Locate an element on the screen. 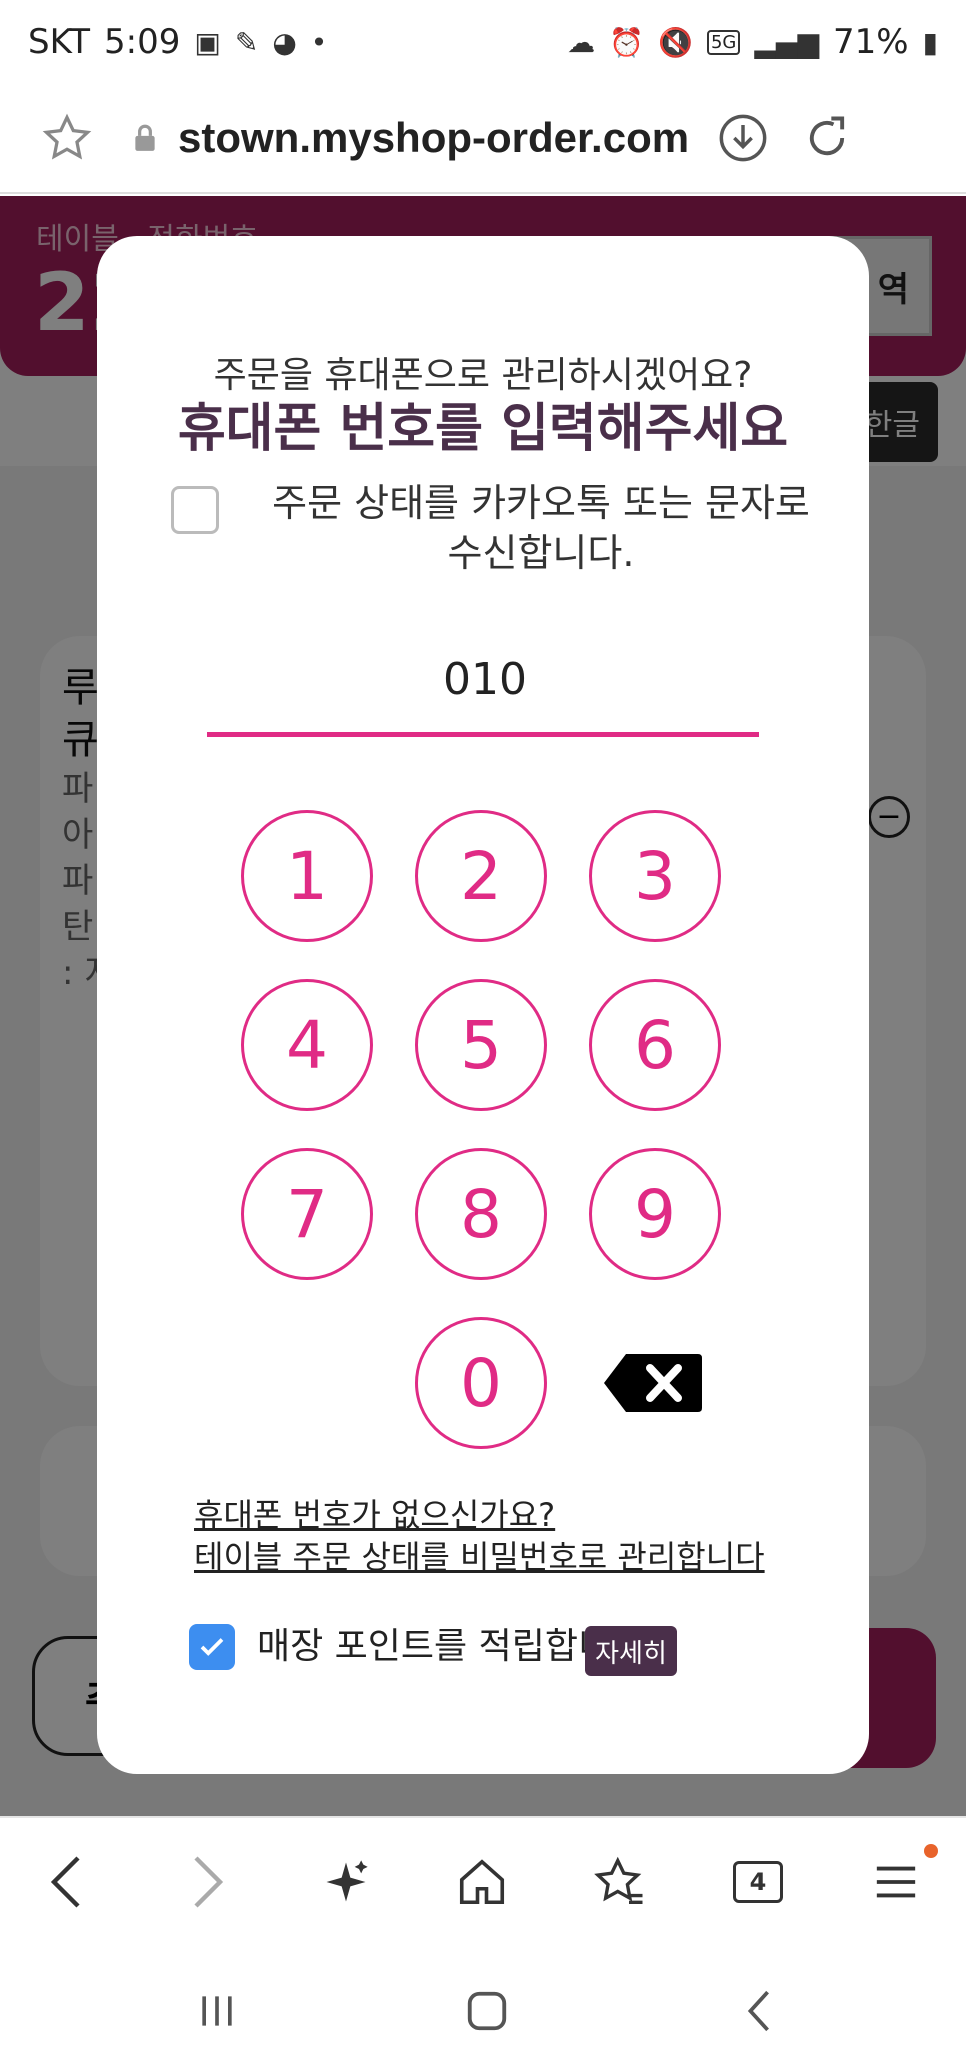 The width and height of the screenshot is (966, 2072). lock-icon is located at coordinates (145, 138).